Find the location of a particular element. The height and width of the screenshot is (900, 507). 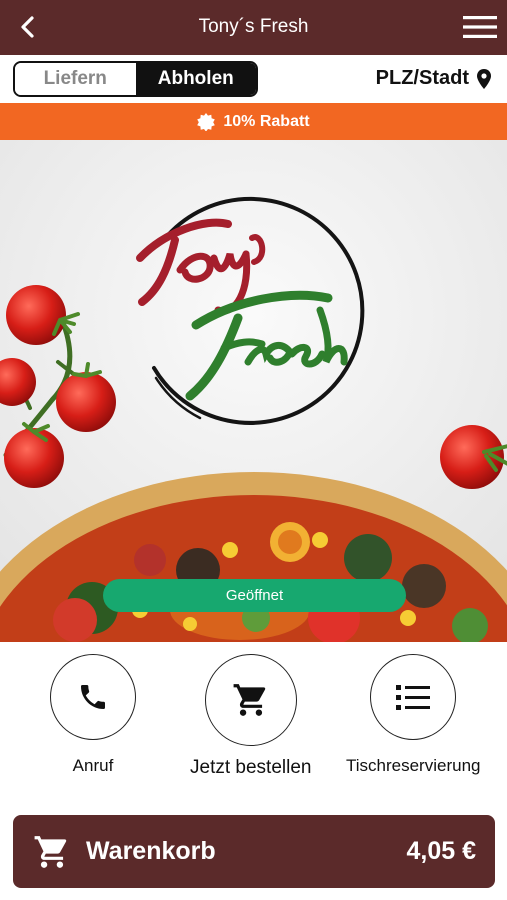

call-button is located at coordinates (93, 697).